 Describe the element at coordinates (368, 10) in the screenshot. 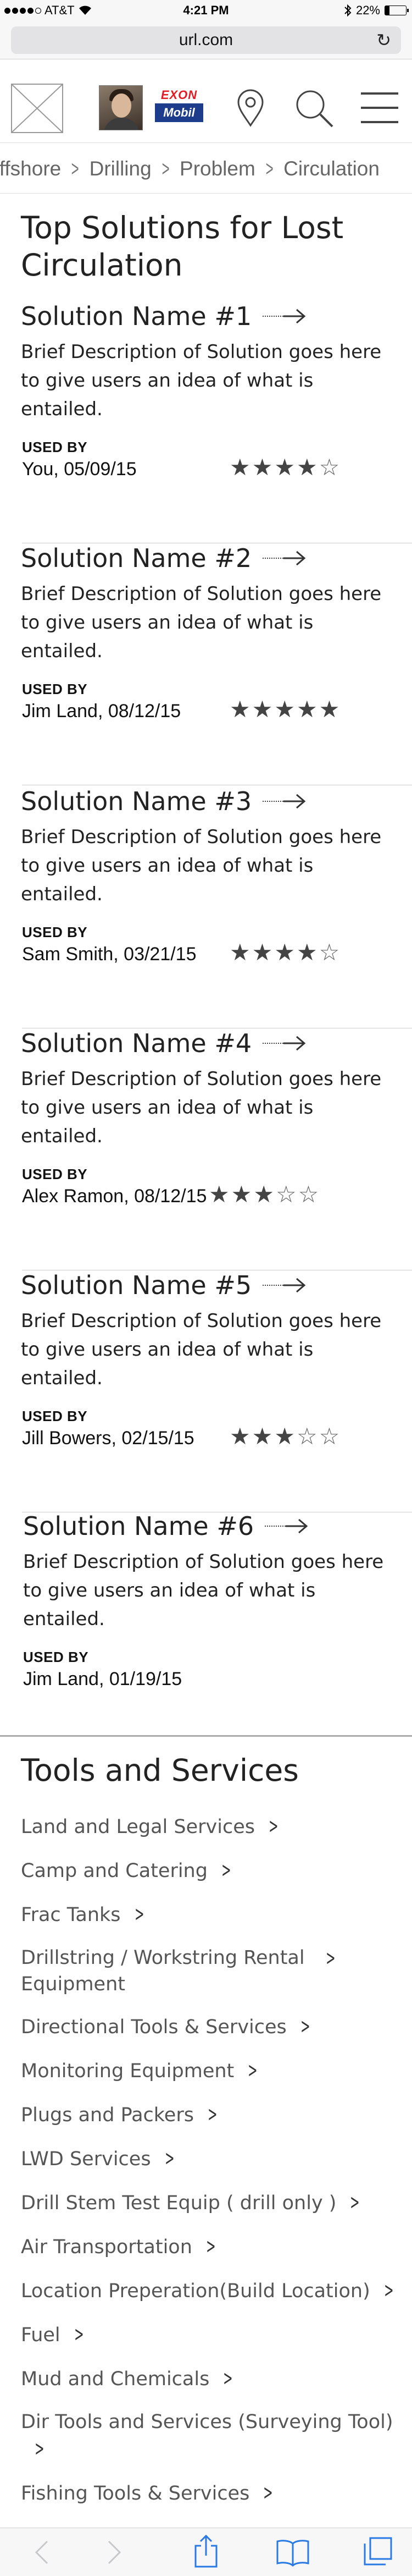

I see `battery-percent: 22%` at that location.